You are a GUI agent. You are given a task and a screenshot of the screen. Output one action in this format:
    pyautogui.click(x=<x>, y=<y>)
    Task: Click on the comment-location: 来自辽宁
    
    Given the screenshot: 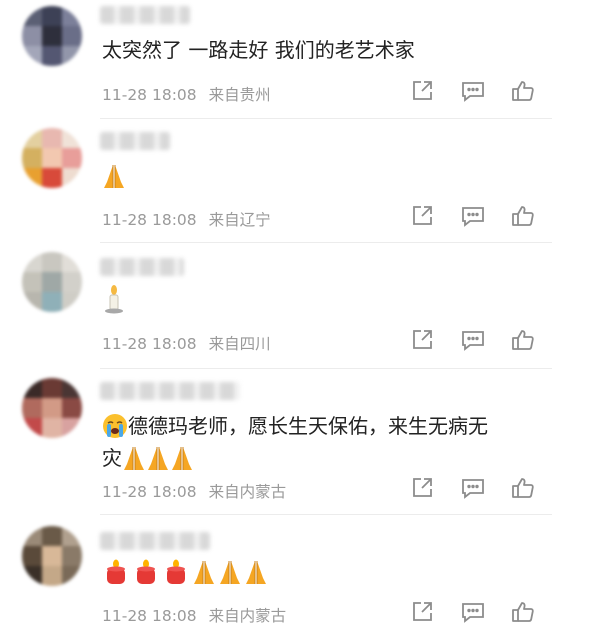 What is the action you would take?
    pyautogui.click(x=239, y=220)
    